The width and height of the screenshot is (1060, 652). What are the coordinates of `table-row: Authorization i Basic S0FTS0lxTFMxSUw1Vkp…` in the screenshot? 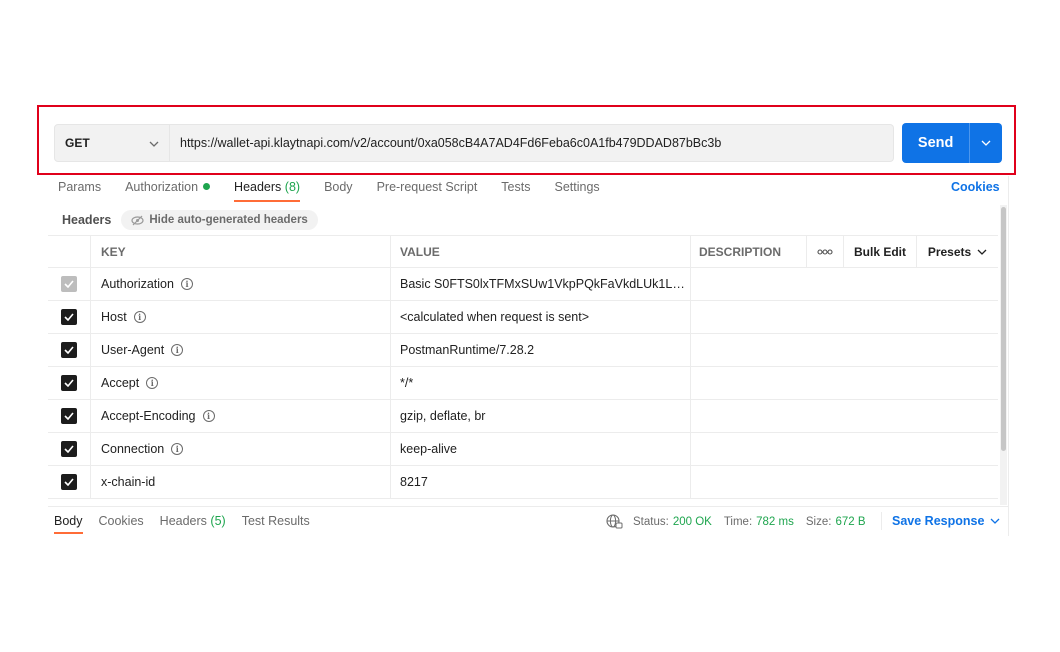 It's located at (523, 284).